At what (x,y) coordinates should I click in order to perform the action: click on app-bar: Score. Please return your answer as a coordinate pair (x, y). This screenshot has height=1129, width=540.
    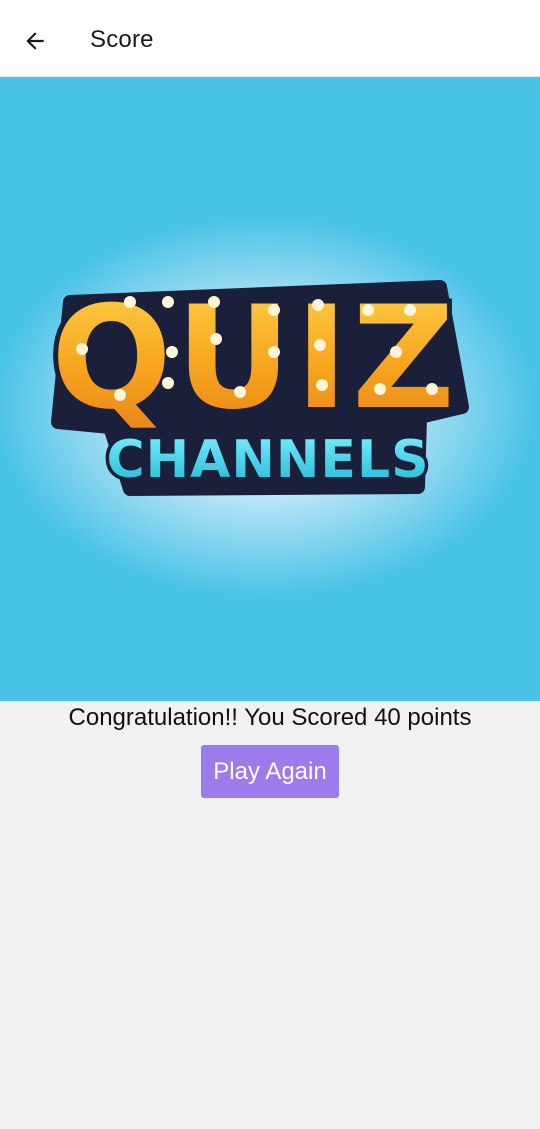
    Looking at the image, I should click on (270, 38).